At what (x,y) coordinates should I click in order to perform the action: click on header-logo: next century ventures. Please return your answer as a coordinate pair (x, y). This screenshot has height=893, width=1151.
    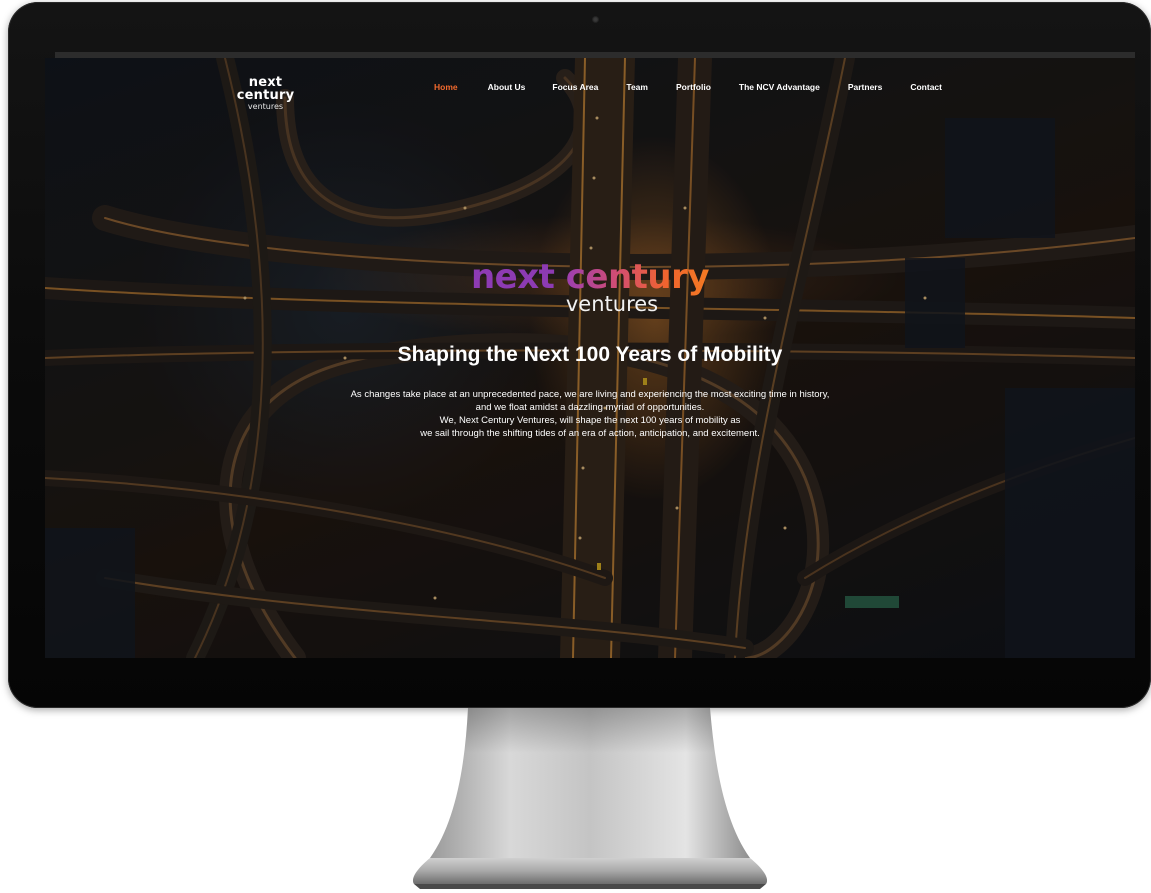
    Looking at the image, I should click on (265, 93).